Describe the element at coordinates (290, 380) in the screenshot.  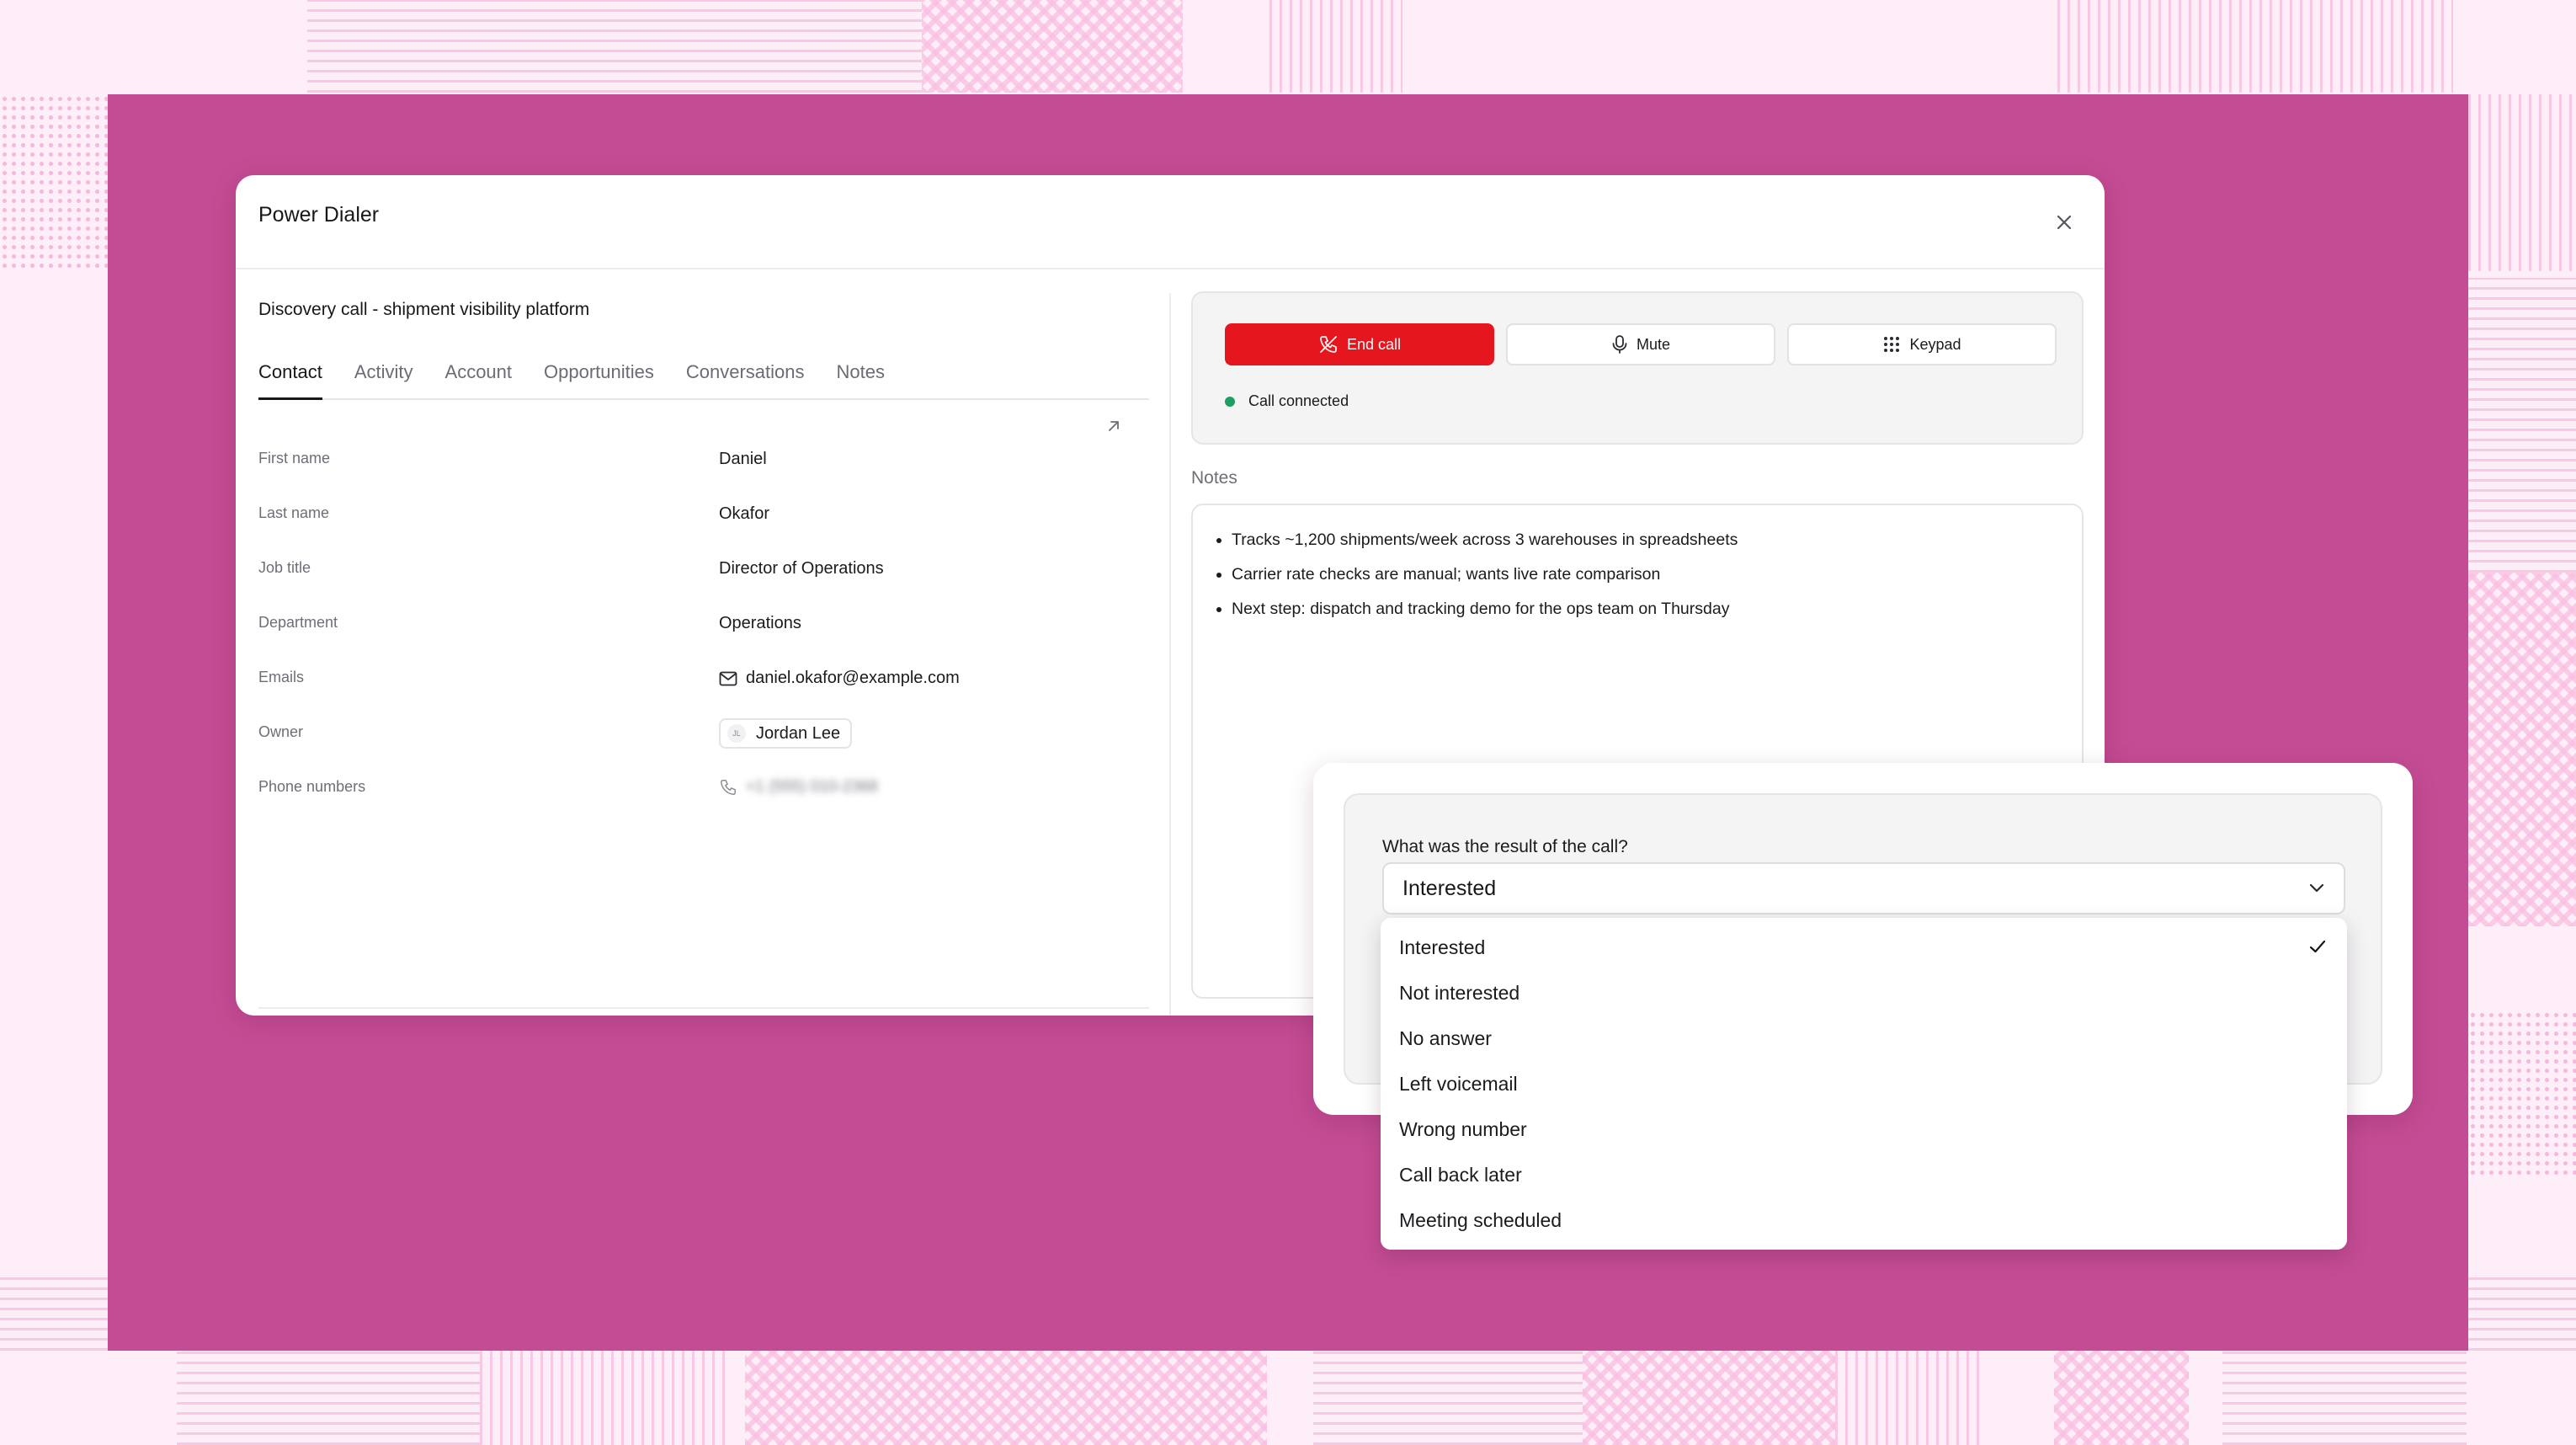
I see `tab-contact: Contact` at that location.